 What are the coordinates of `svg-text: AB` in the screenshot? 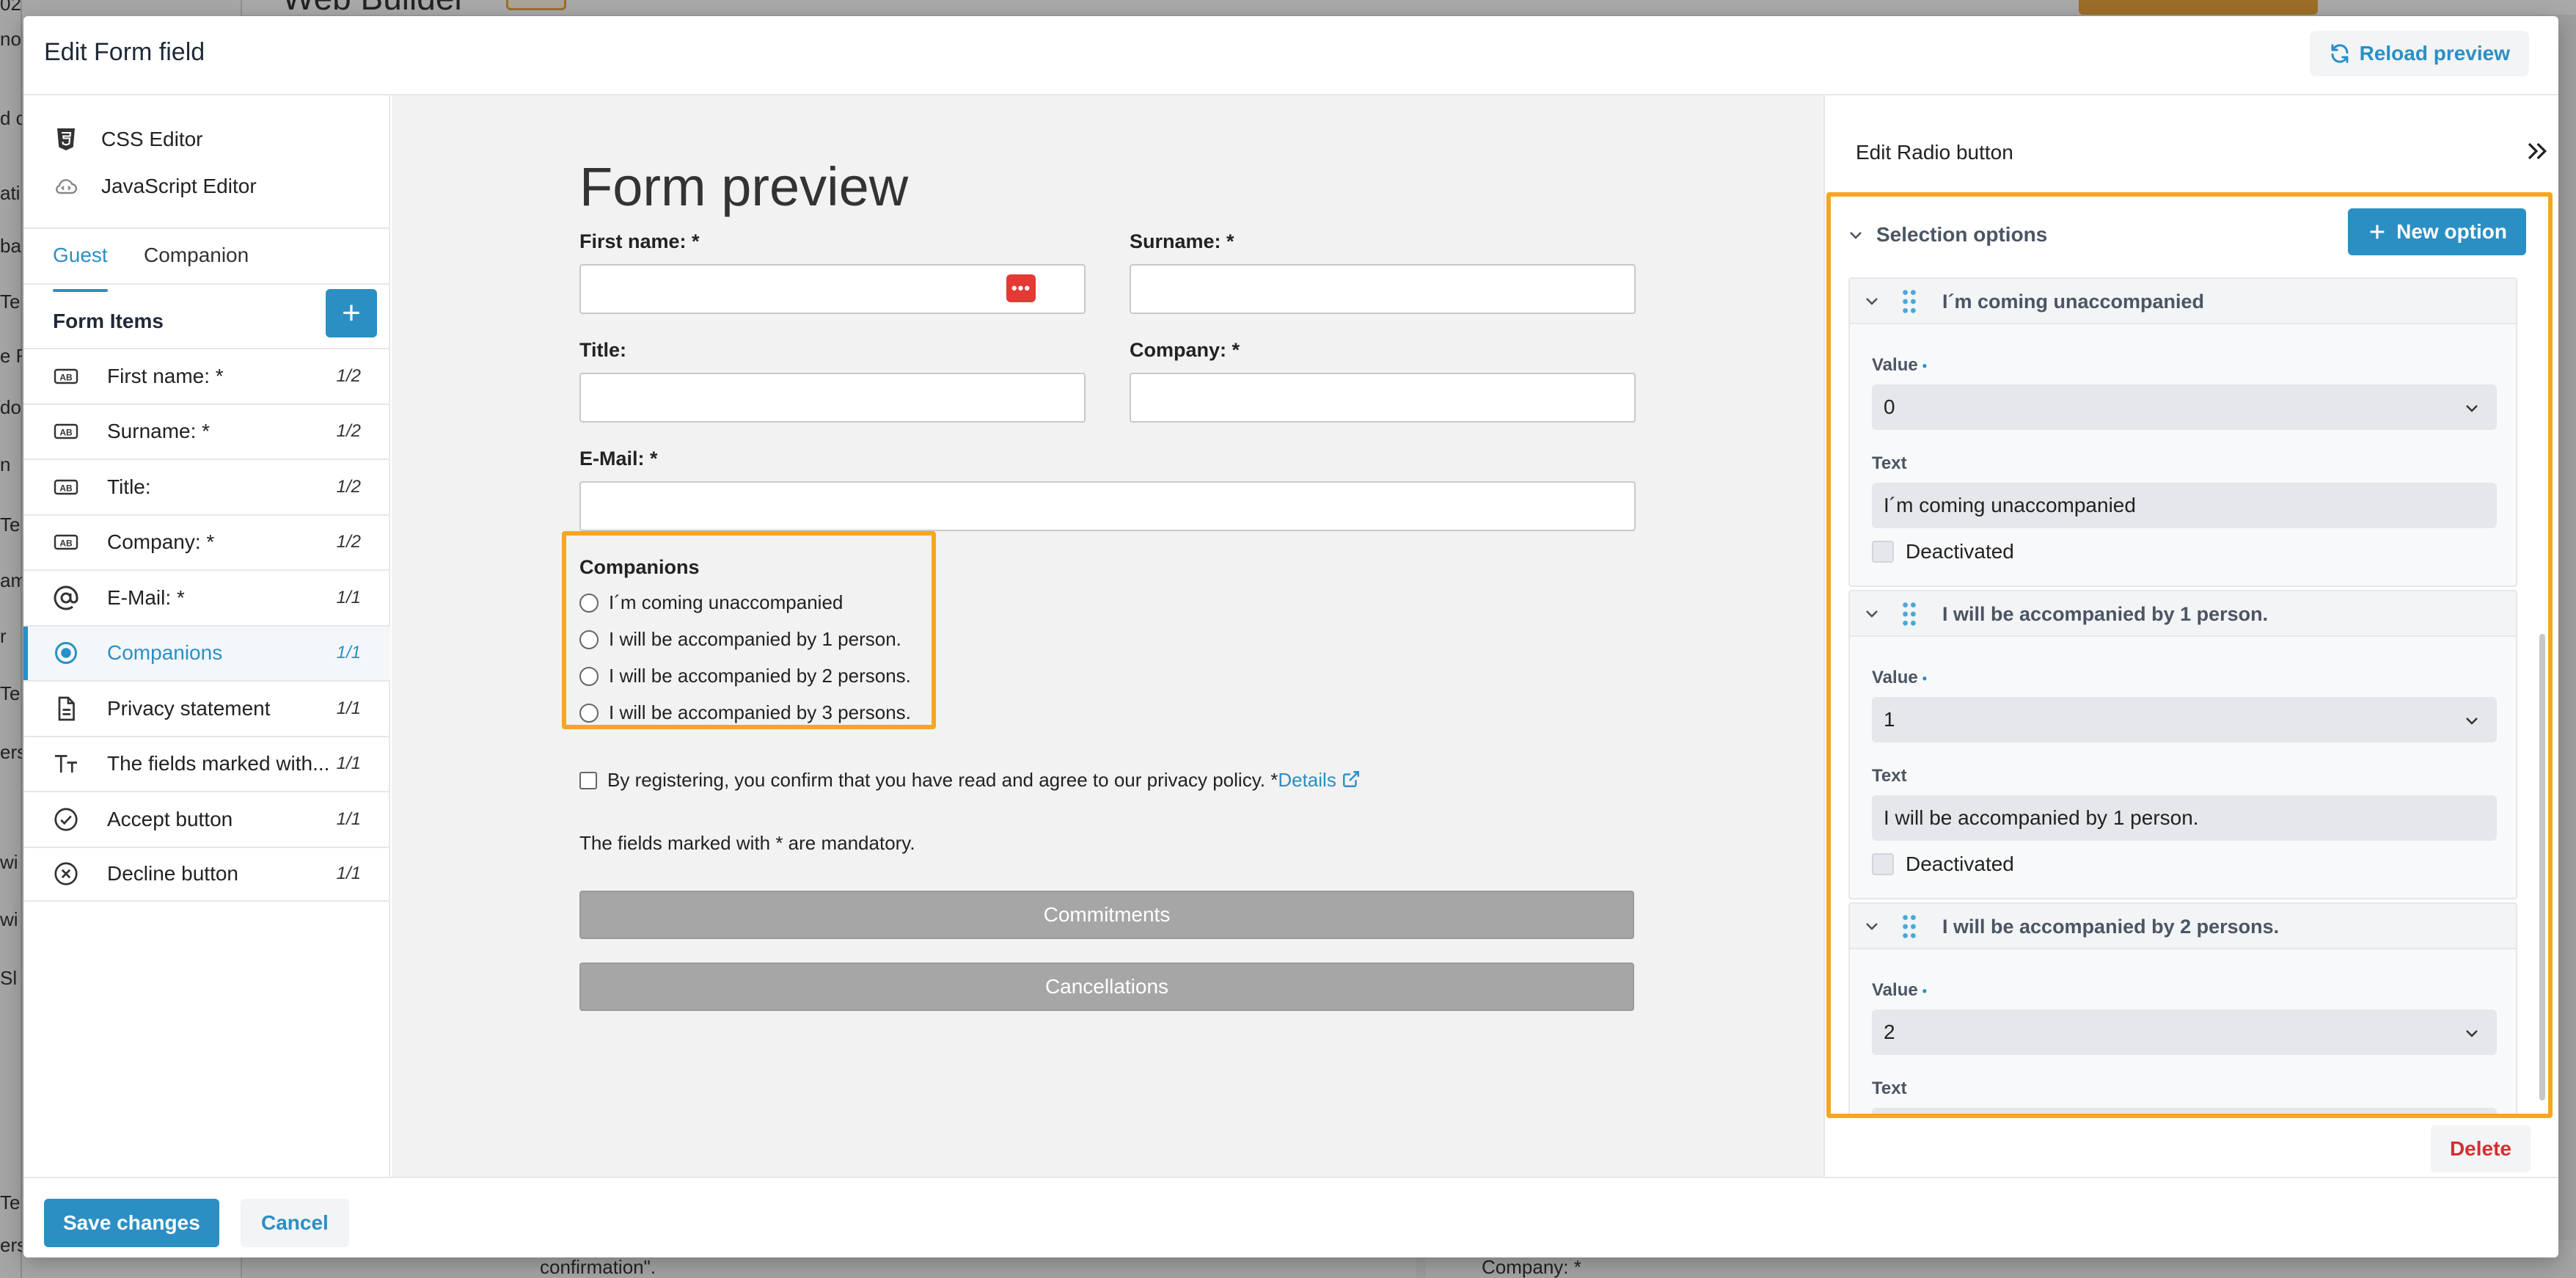 It's located at (66, 488).